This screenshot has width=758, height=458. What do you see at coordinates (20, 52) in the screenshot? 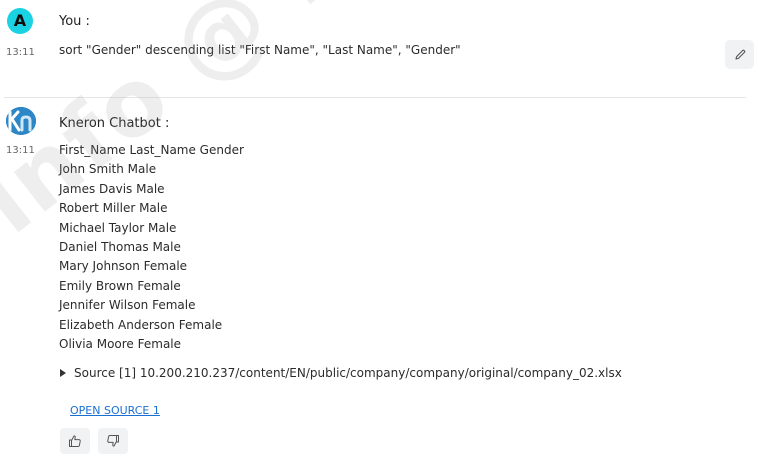
I see `user-message-time: 13:11` at bounding box center [20, 52].